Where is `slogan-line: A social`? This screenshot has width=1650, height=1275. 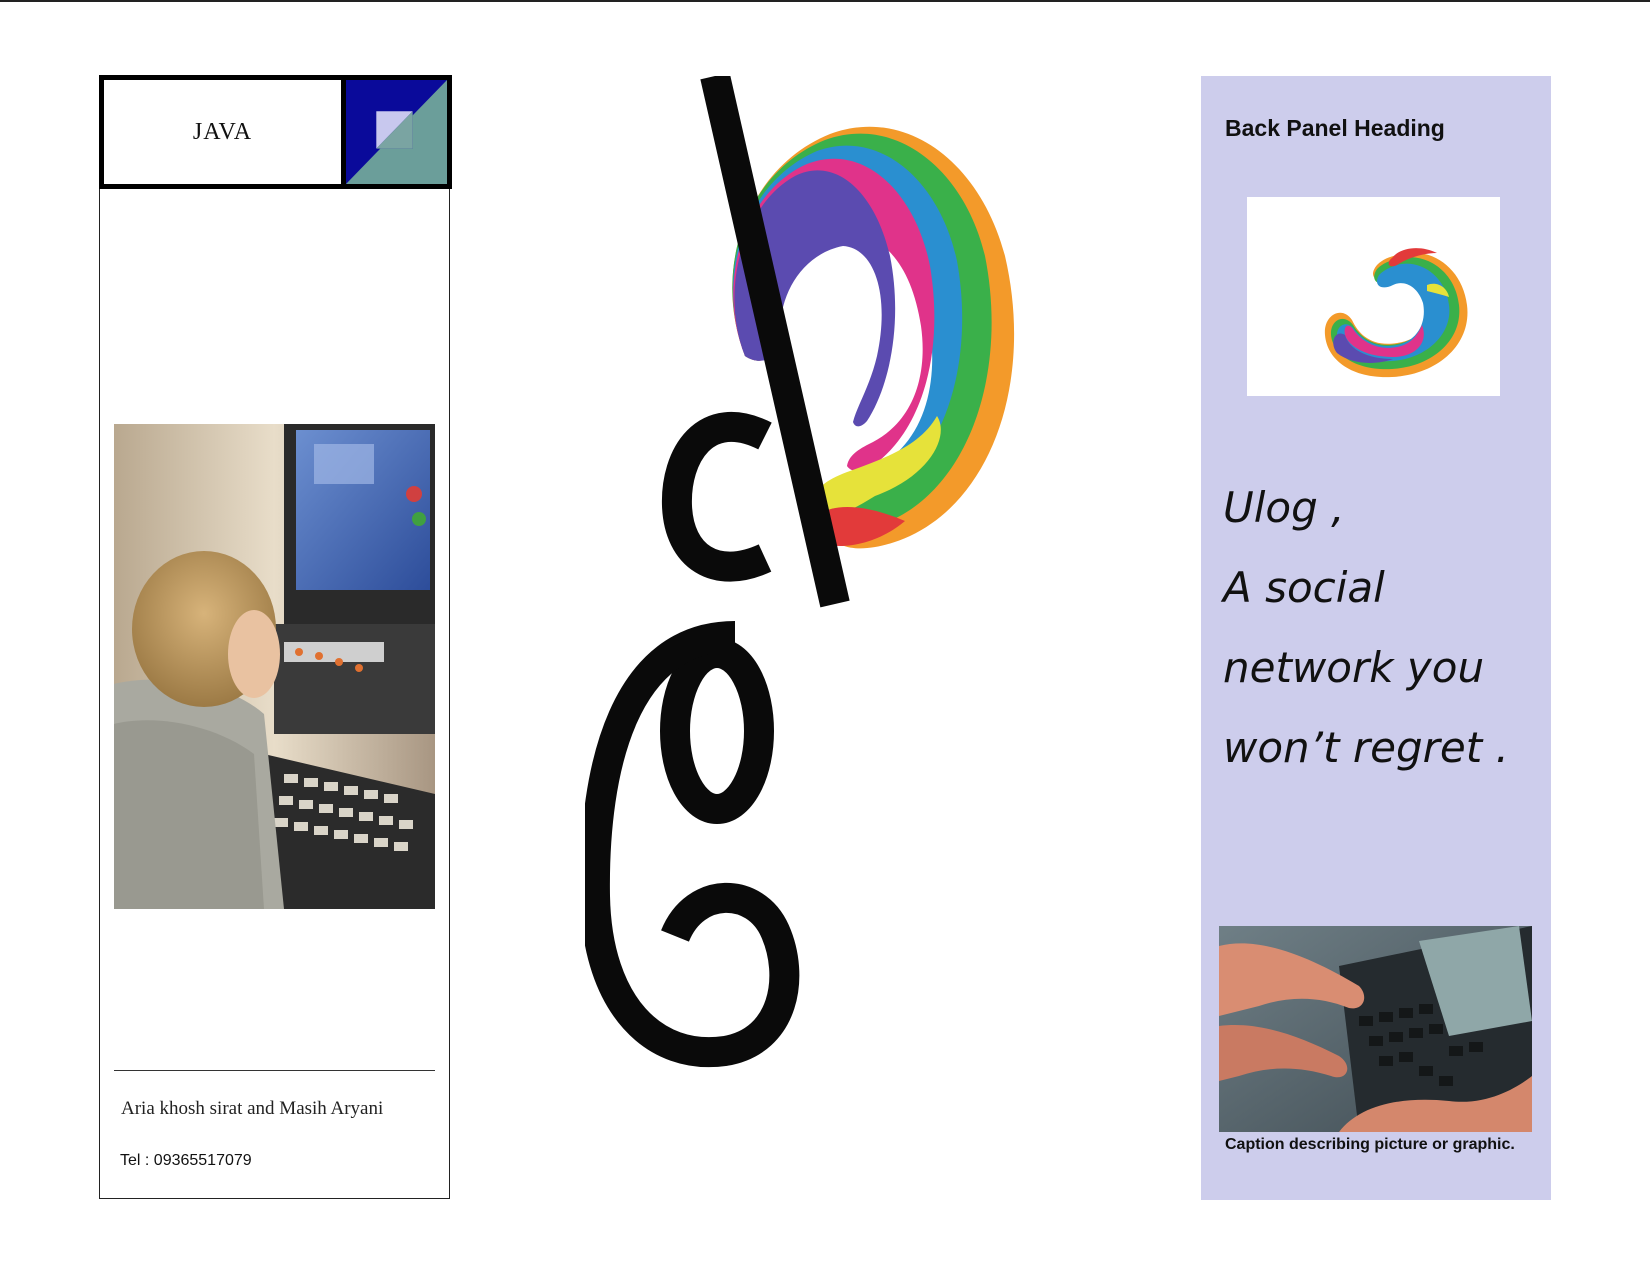
slogan-line: A social is located at coordinates (1304, 587).